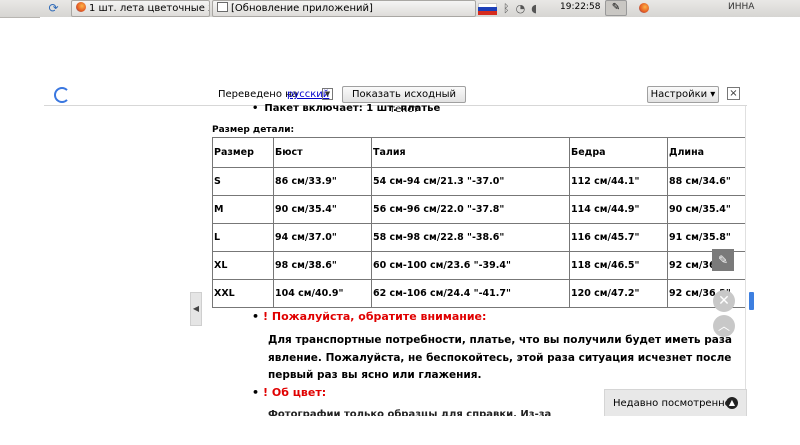 The image size is (800, 445). Describe the element at coordinates (470, 293) in the screenshot. I see `table-cell: 62 см-106 см/24.4 "-41.7"` at that location.